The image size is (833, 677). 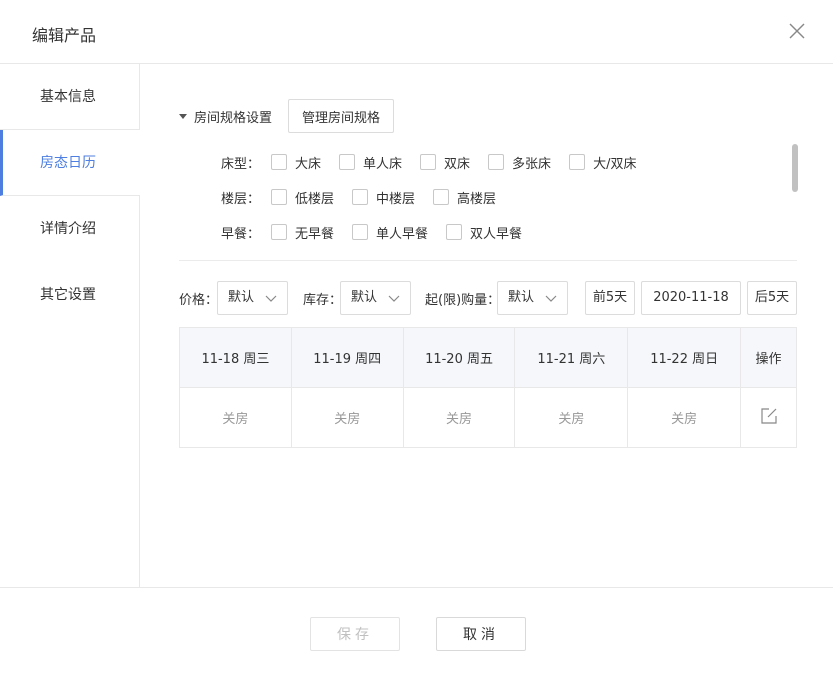 What do you see at coordinates (797, 31) in the screenshot?
I see `close-icon` at bounding box center [797, 31].